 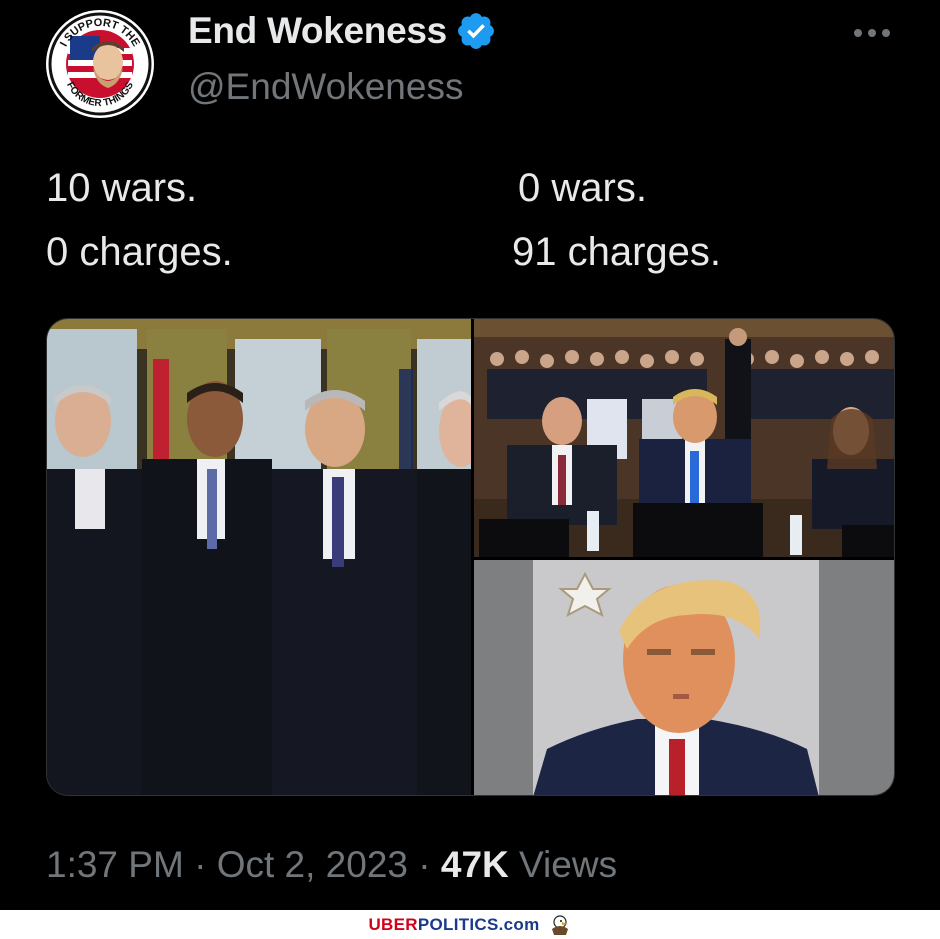 What do you see at coordinates (475, 31) in the screenshot?
I see `verified-badge-icon` at bounding box center [475, 31].